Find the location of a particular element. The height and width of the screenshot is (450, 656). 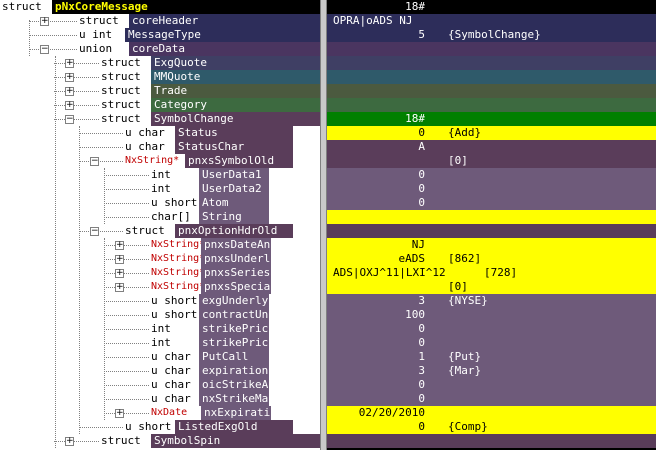

field-name: pNxCoreMessage is located at coordinates (186, 7).